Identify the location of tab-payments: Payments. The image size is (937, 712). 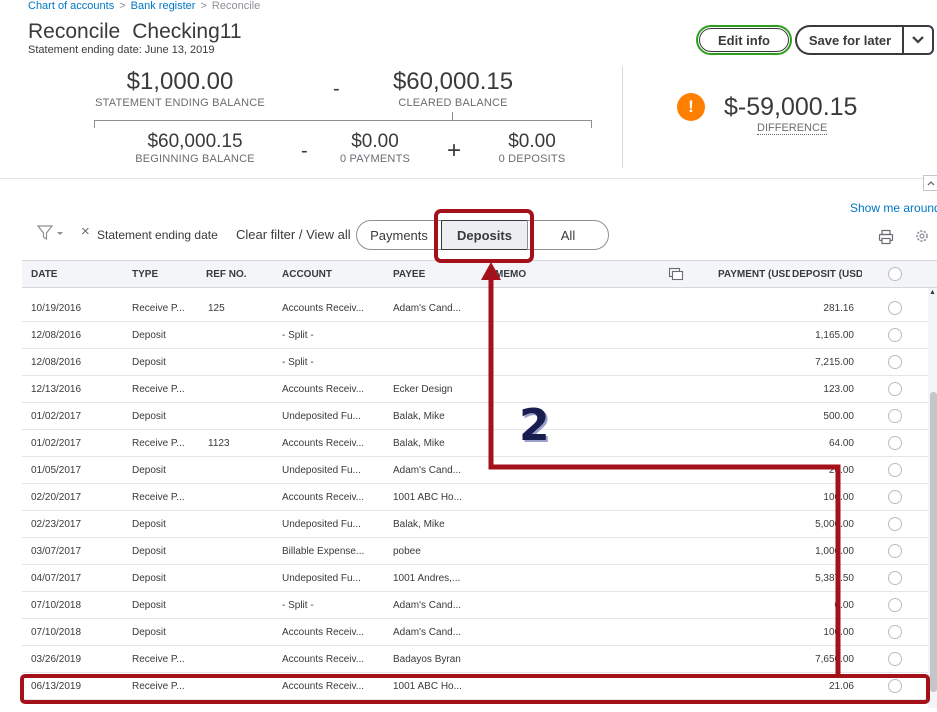
(399, 235).